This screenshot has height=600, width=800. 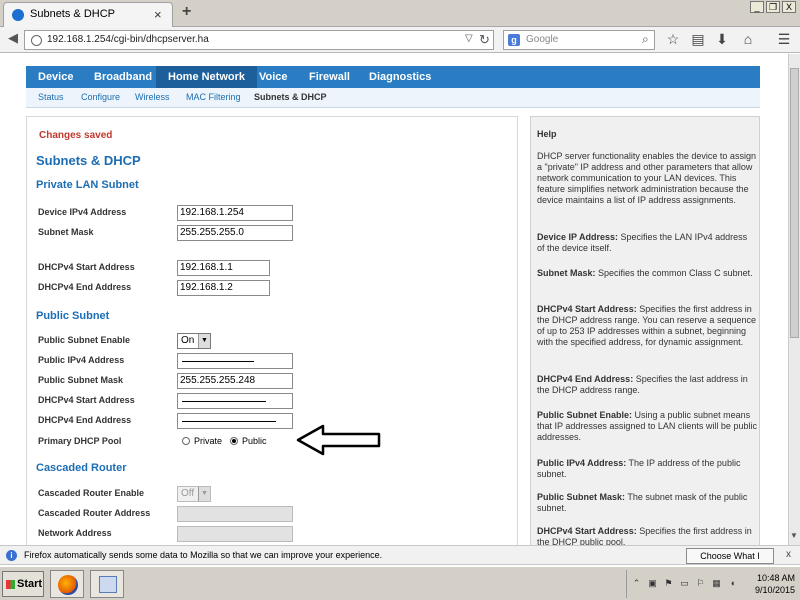 I want to click on page-title: Subnets & DHCP, so click(x=88, y=160).